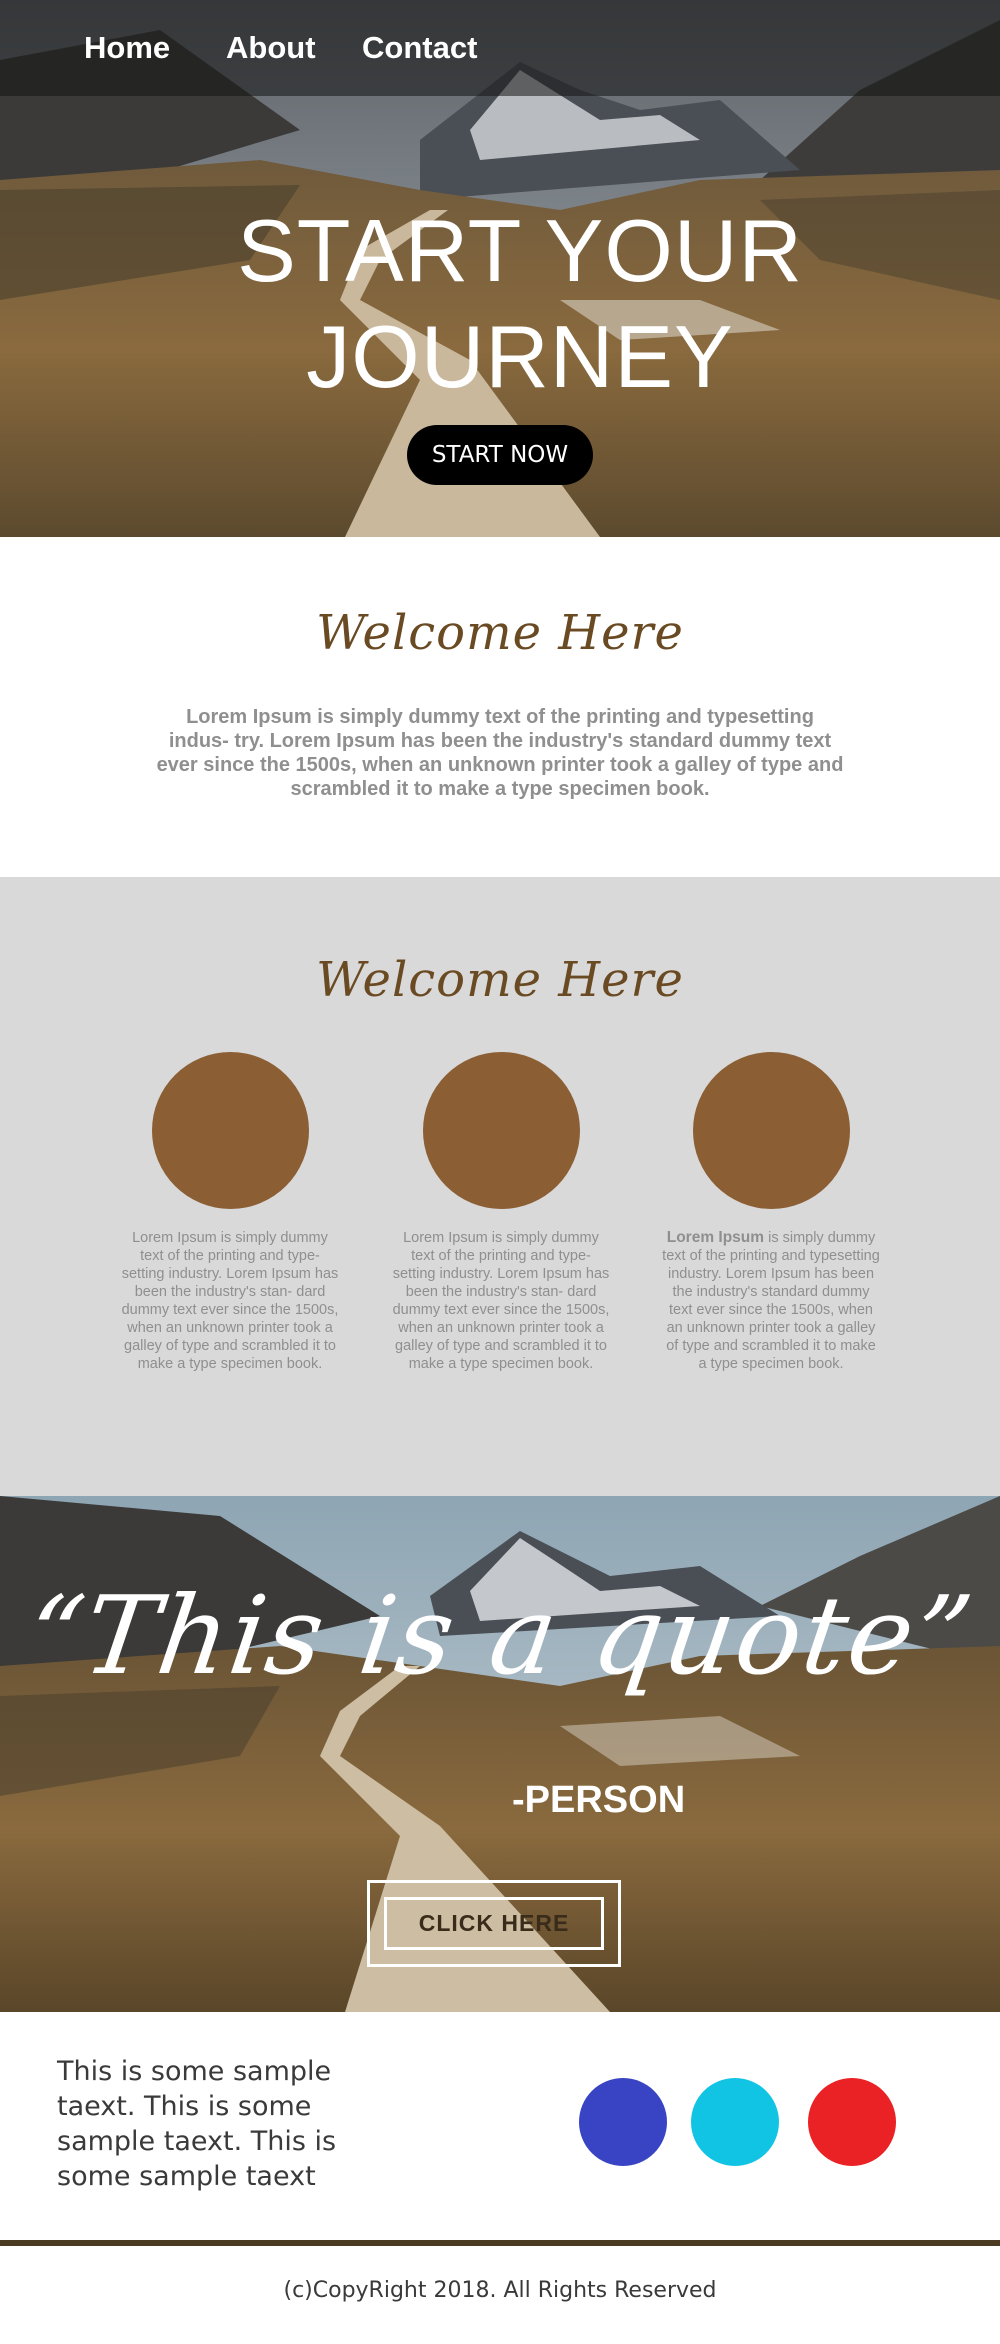 Image resolution: width=1000 pixels, height=2344 pixels. Describe the element at coordinates (500, 1636) in the screenshot. I see `quote-text: “This is a quote”` at that location.